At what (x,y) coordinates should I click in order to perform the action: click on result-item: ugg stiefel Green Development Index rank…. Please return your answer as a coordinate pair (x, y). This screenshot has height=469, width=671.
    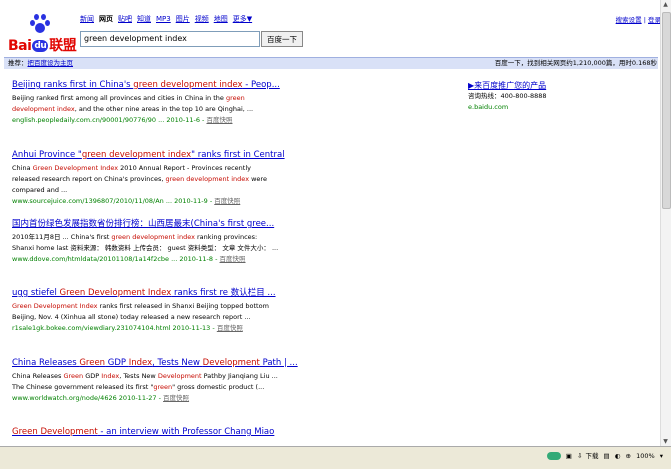
    Looking at the image, I should click on (146, 310).